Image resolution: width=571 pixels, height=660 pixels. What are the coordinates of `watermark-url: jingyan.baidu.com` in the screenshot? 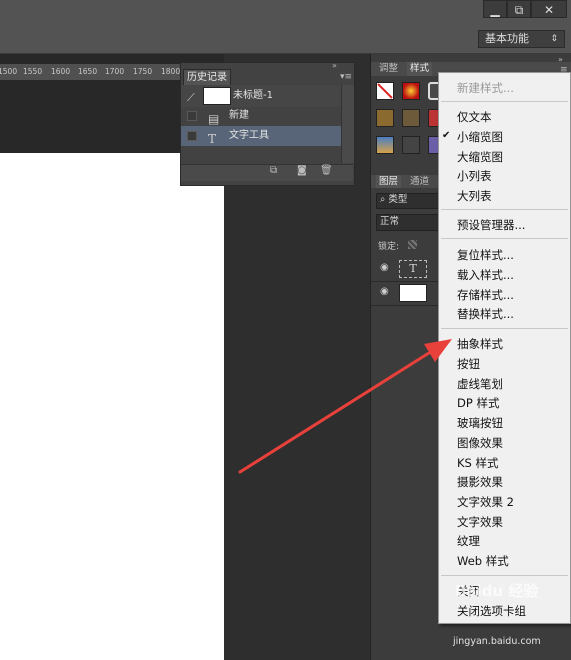 It's located at (497, 641).